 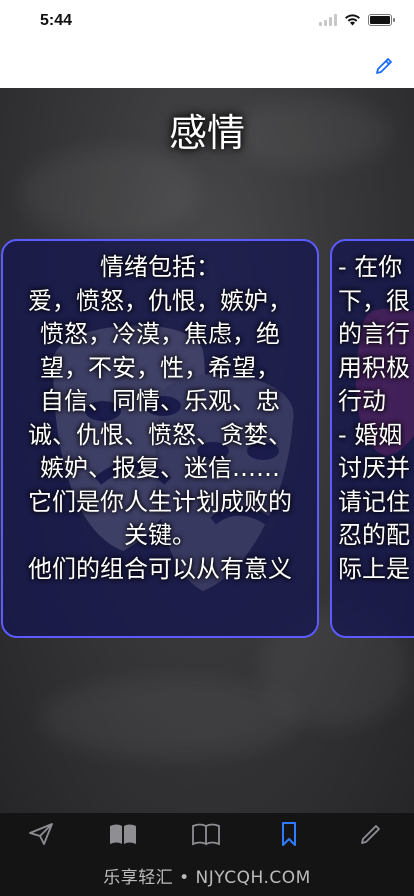 I want to click on bookmark-icon, so click(x=289, y=834).